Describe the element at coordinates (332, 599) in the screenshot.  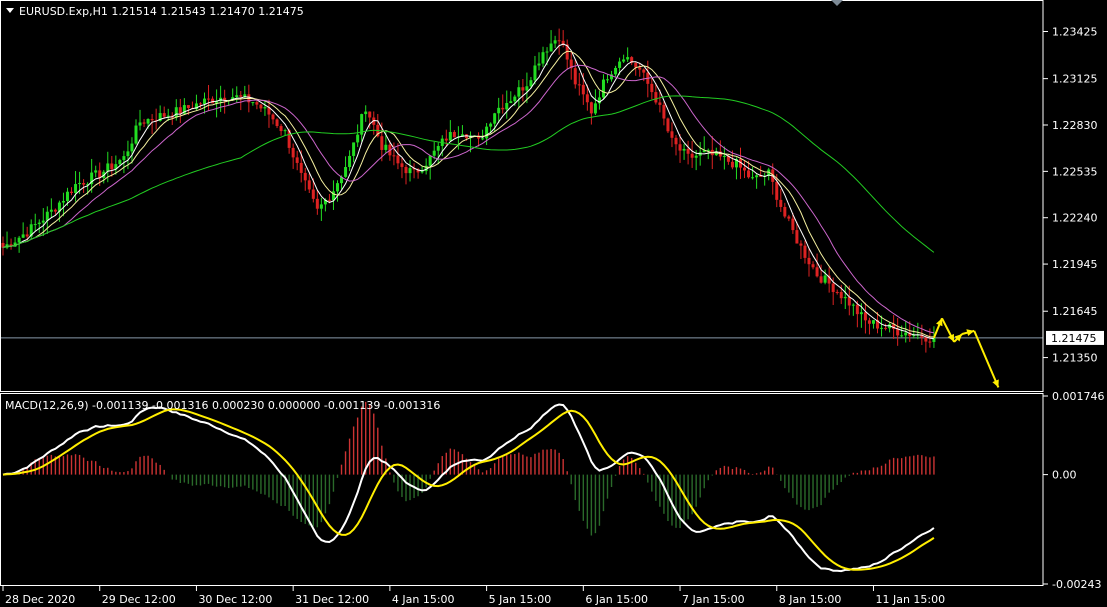
I see `x-tick-label: 31 Dec 12:00` at that location.